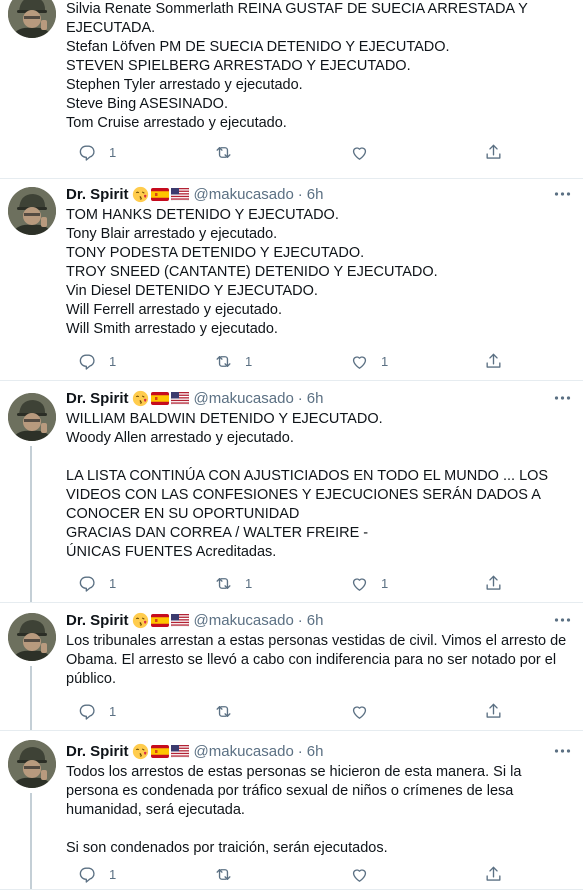 The height and width of the screenshot is (890, 583). I want to click on tweet-line: Vin Diesel DETENIDO Y EJECUTADO., so click(192, 291).